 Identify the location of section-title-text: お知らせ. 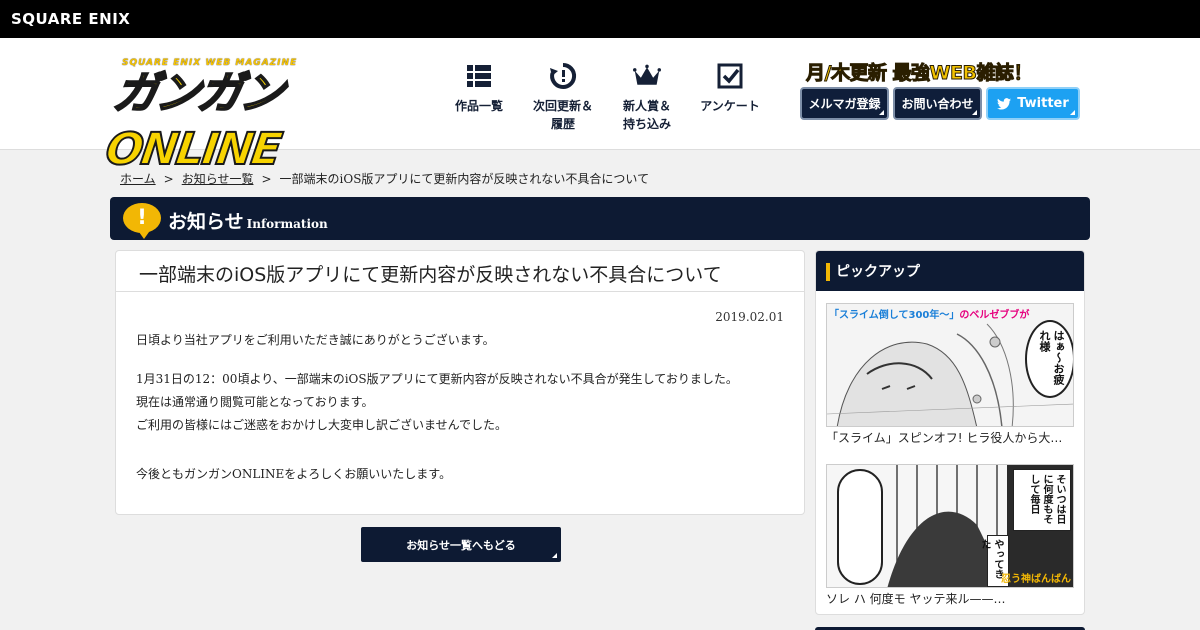
(206, 222).